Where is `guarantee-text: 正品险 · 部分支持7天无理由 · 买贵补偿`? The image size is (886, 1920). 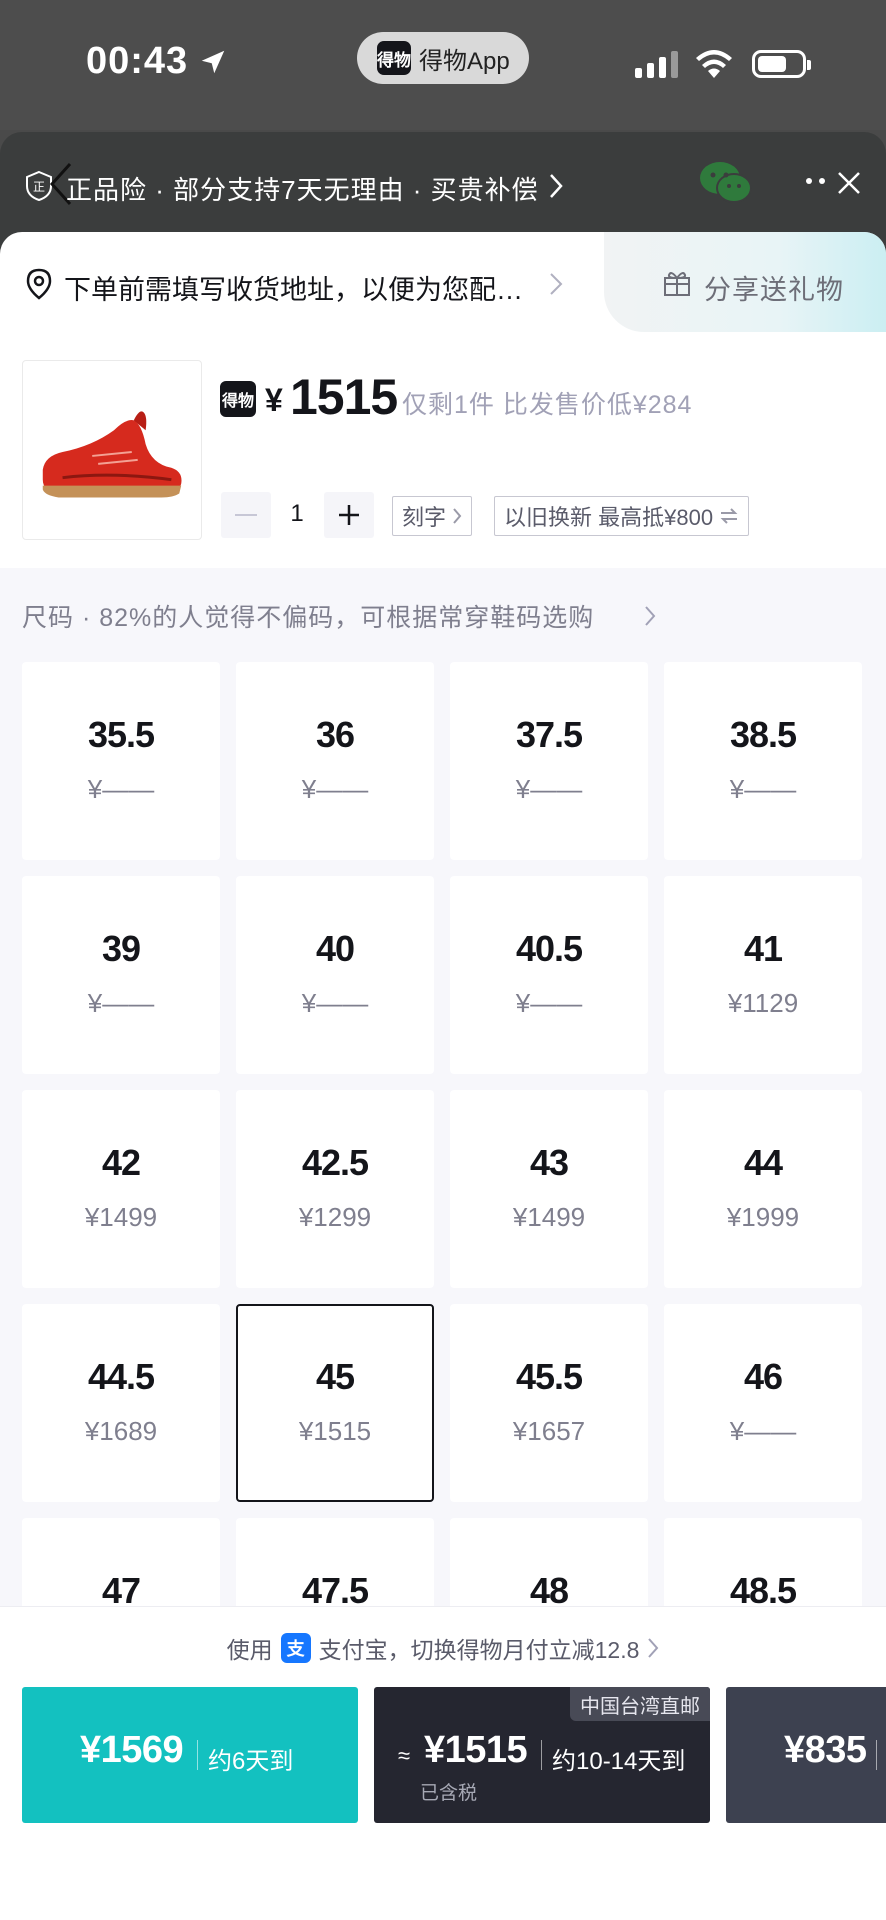 guarantee-text: 正品险 · 部分支持7天无理由 · 买贵补偿 is located at coordinates (302, 188).